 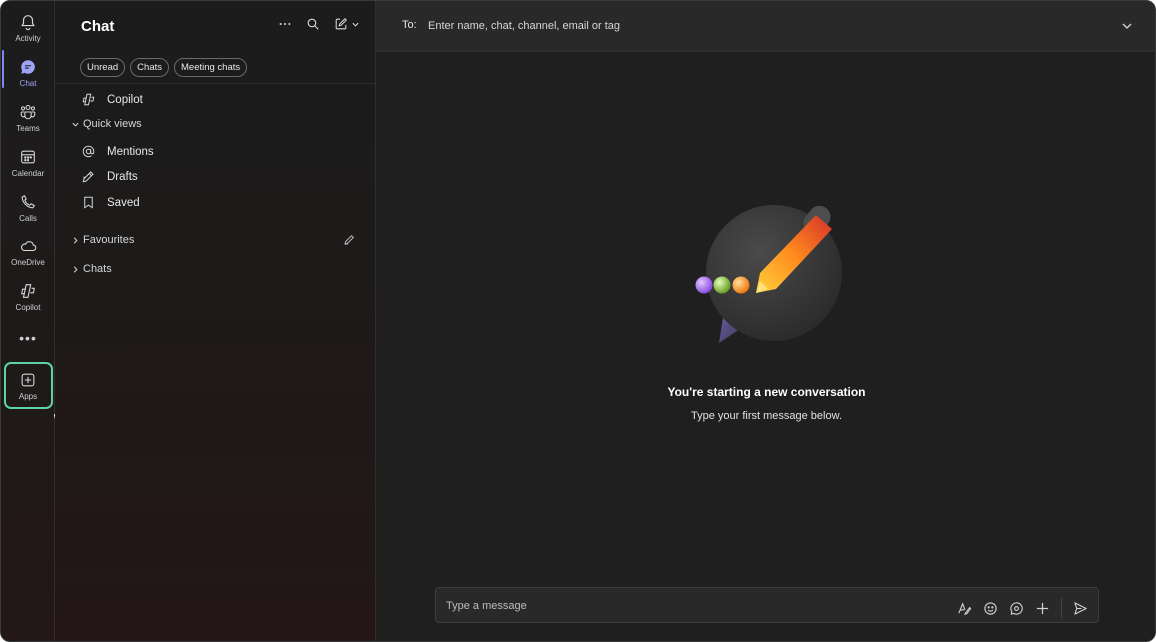 I want to click on search-button, so click(x=313, y=24).